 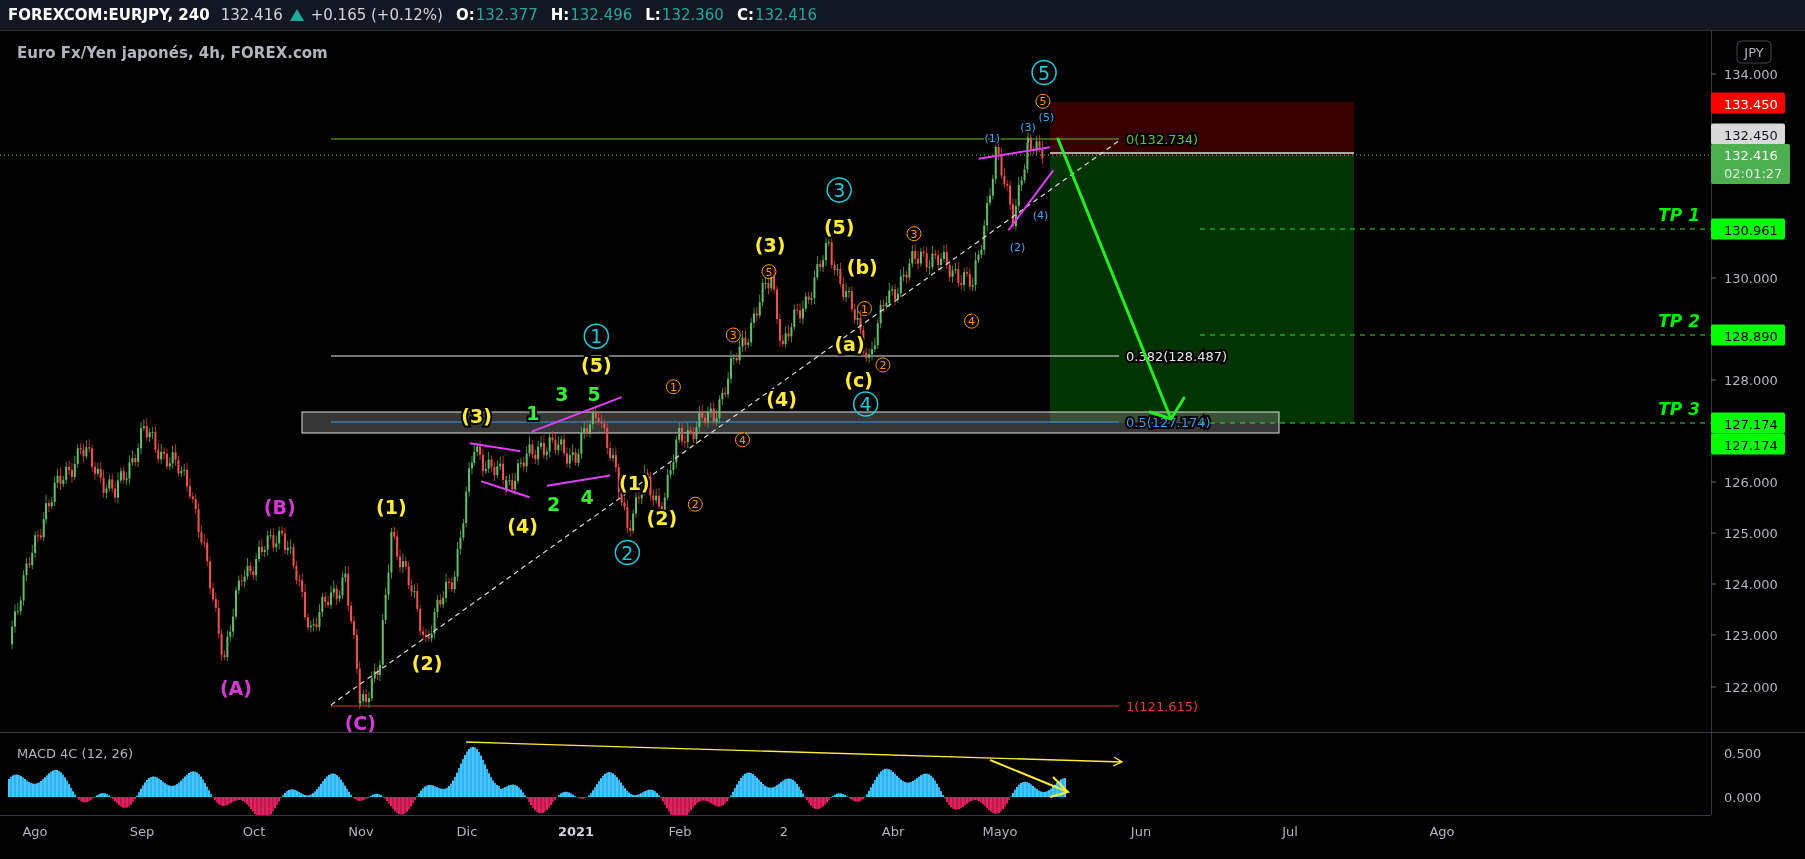 What do you see at coordinates (1751, 635) in the screenshot?
I see `price-tick: 123.000` at bounding box center [1751, 635].